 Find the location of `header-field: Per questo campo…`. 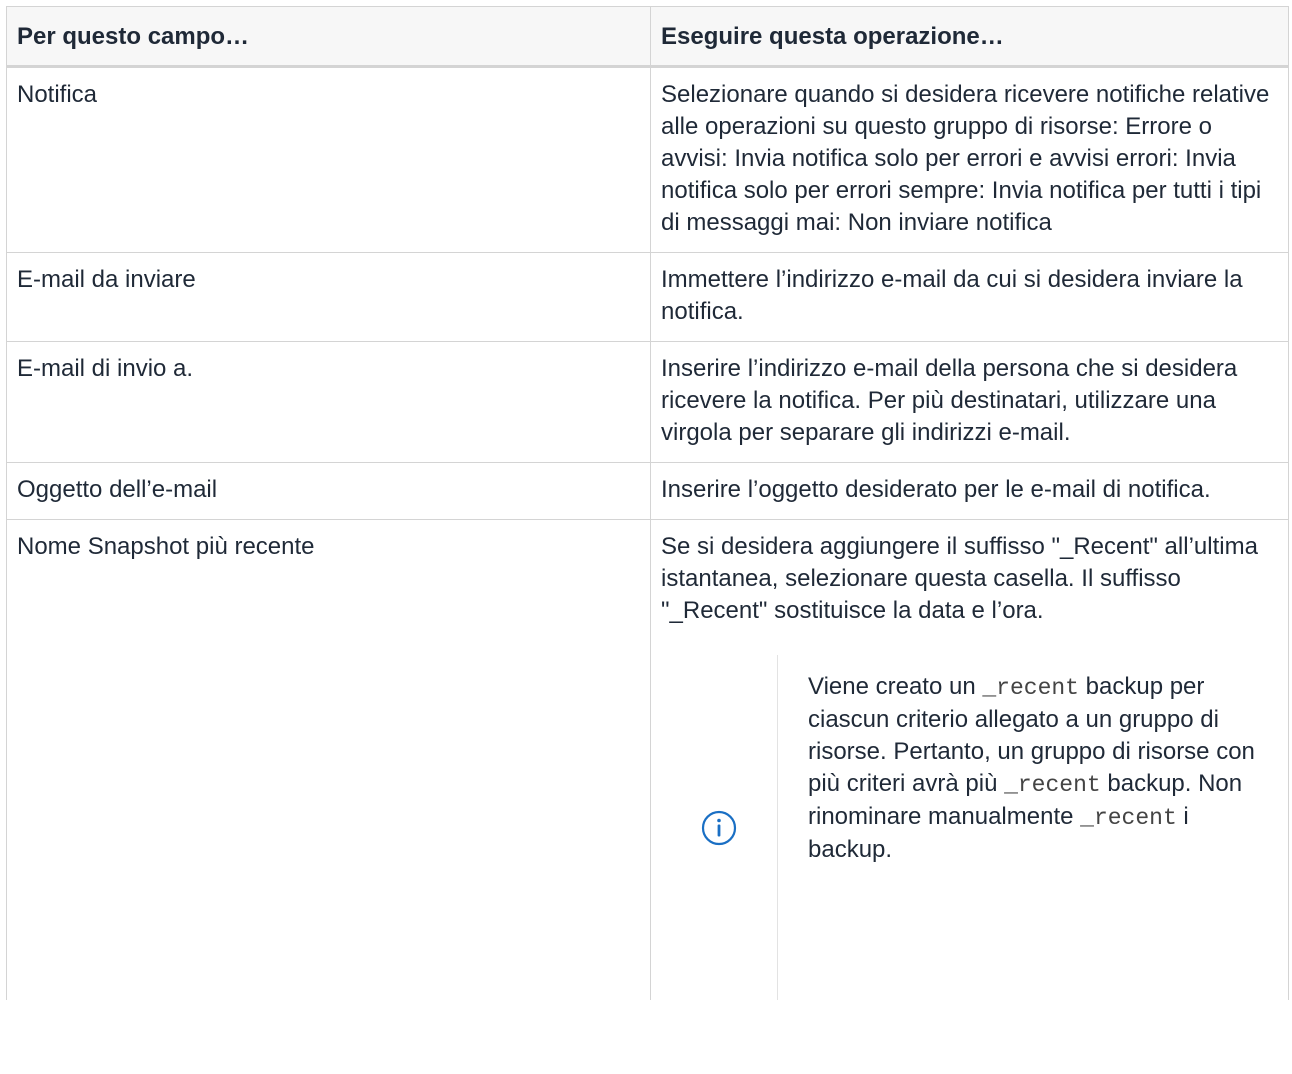

header-field: Per questo campo… is located at coordinates (328, 37).